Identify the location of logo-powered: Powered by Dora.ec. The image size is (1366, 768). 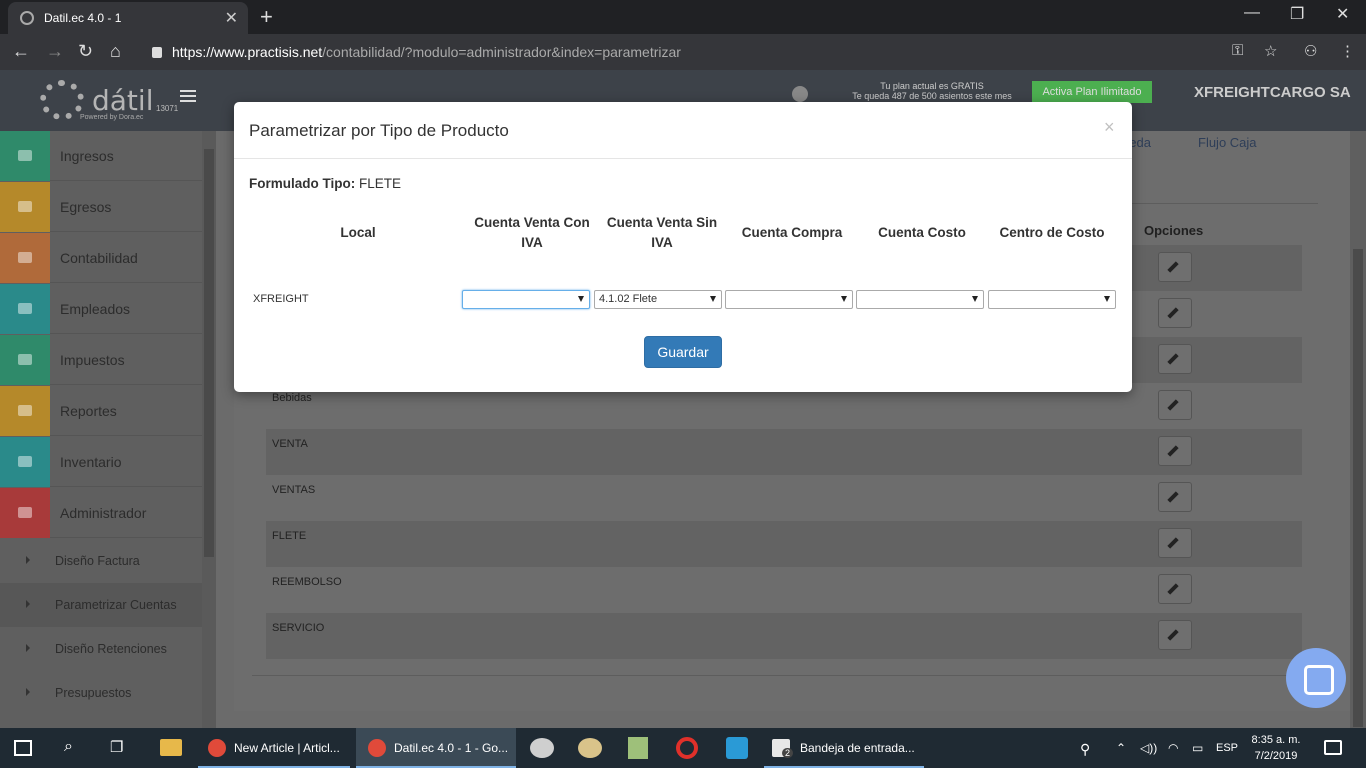
(112, 117).